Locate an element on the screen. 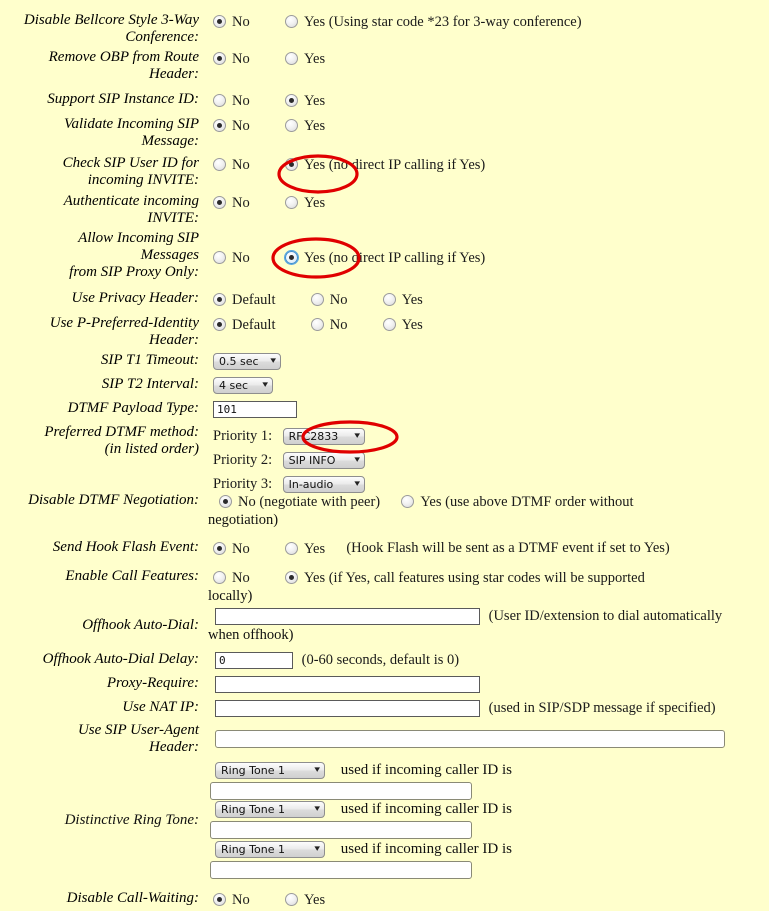 This screenshot has width=769, height=911. radio-ppi-no: No is located at coordinates (328, 325).